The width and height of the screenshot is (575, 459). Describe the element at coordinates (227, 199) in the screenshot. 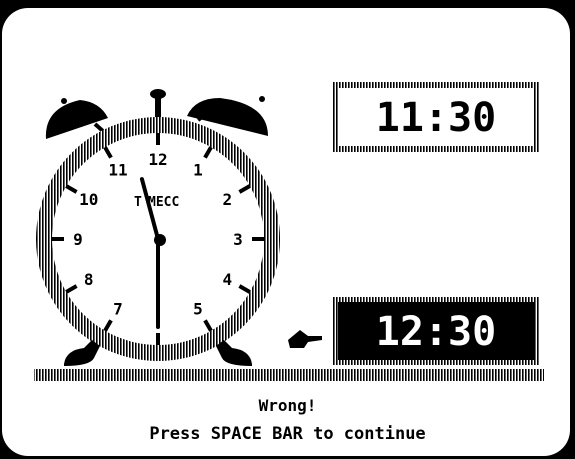

I see `clock-numeral: 2` at that location.